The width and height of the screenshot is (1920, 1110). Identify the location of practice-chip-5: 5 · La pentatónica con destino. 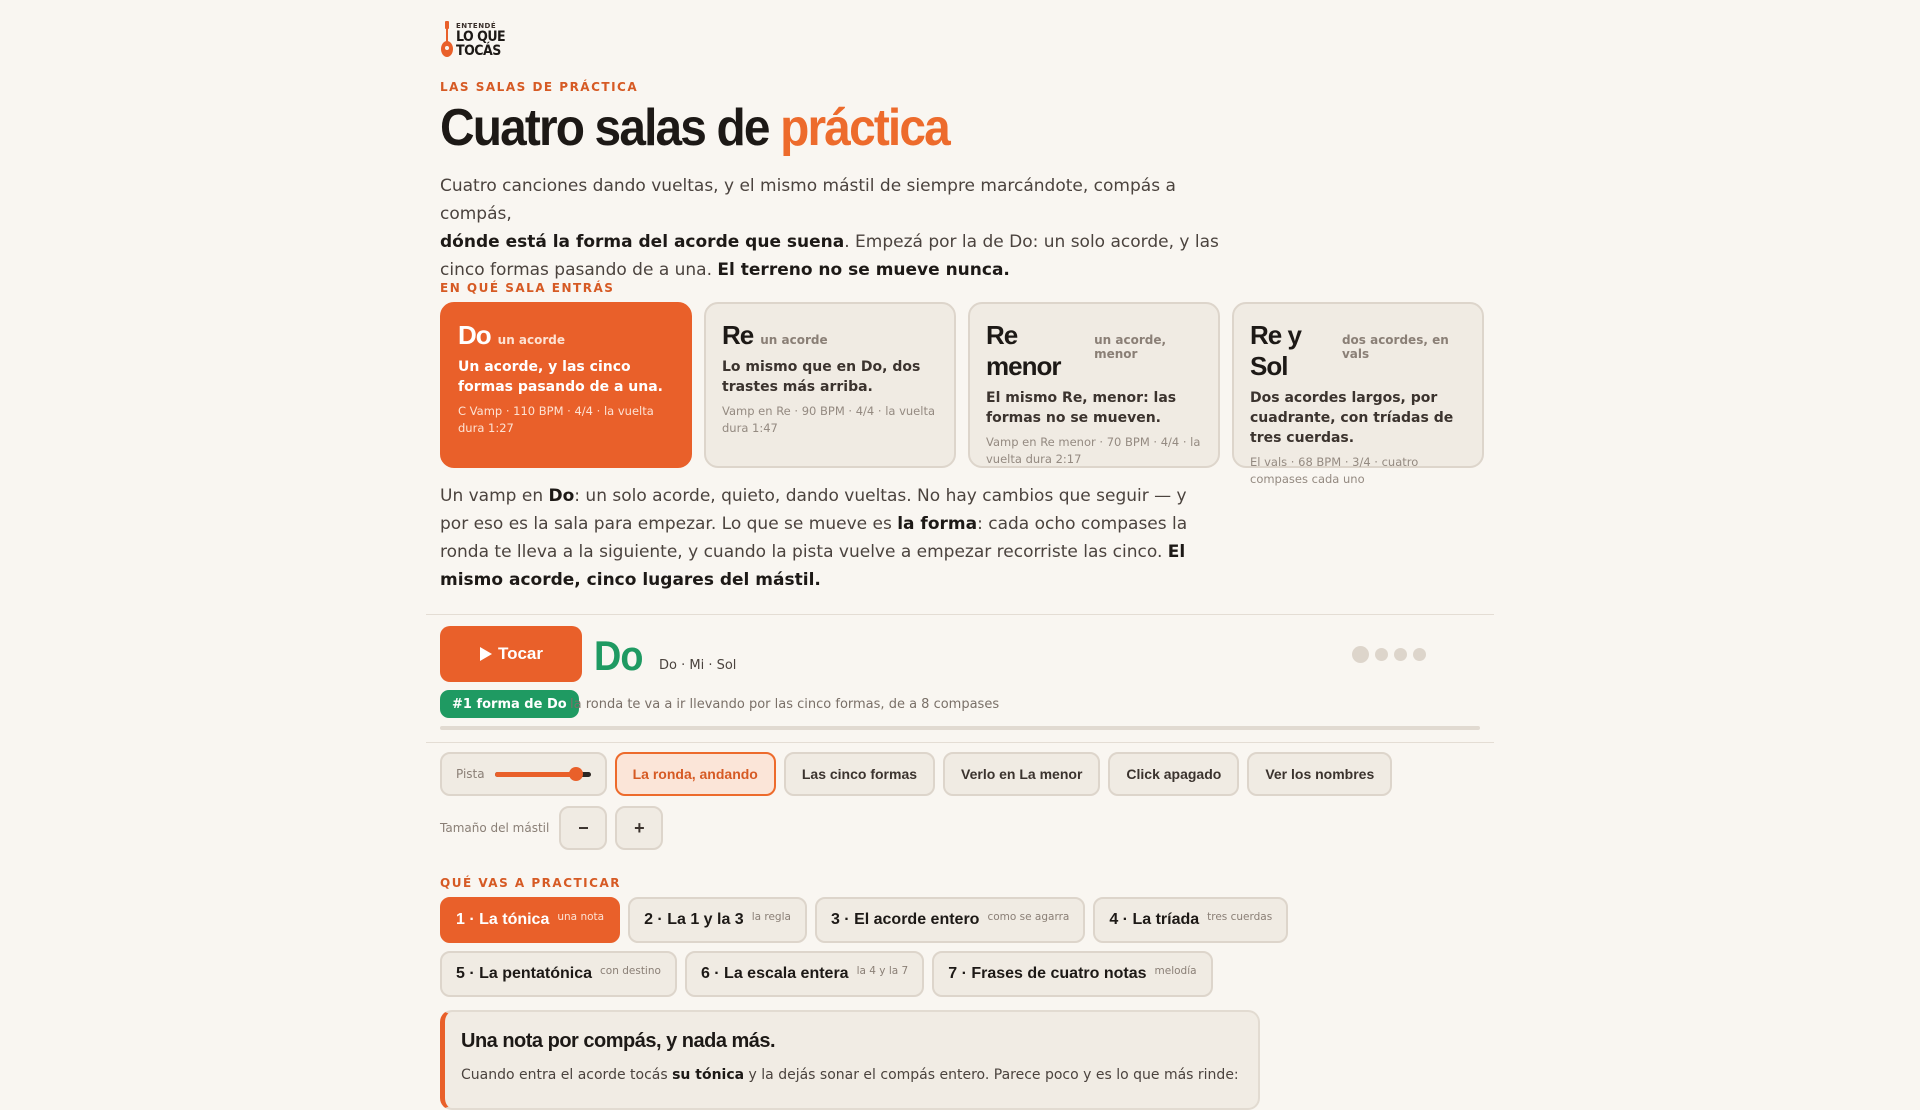
(558, 974).